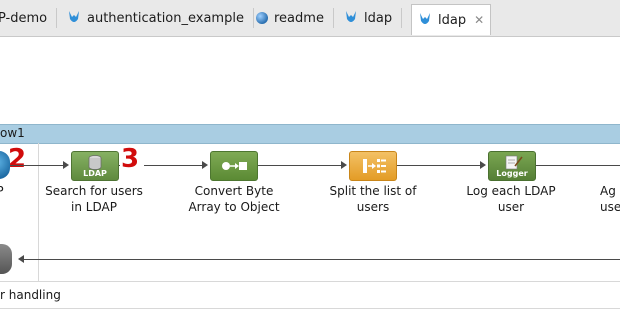 The height and width of the screenshot is (318, 620). I want to click on step-caption: Convert Byte Array to Object, so click(234, 199).